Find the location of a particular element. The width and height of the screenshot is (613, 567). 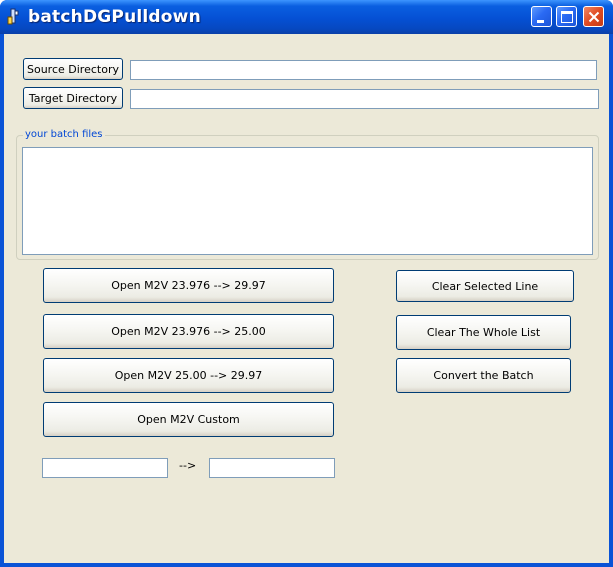

close-icon is located at coordinates (594, 17).